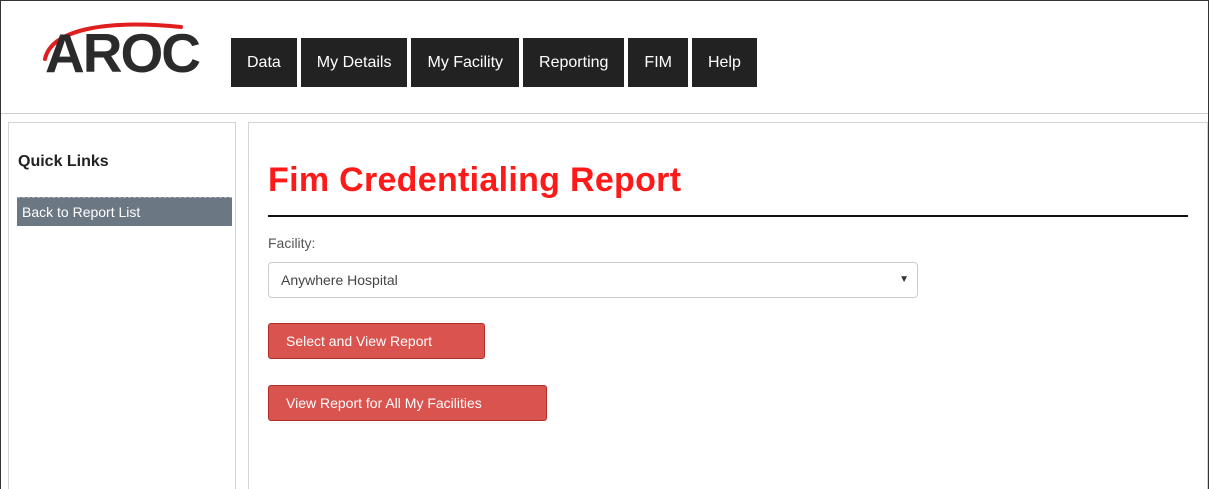  Describe the element at coordinates (63, 161) in the screenshot. I see `sidebar-title: Quick Links` at that location.